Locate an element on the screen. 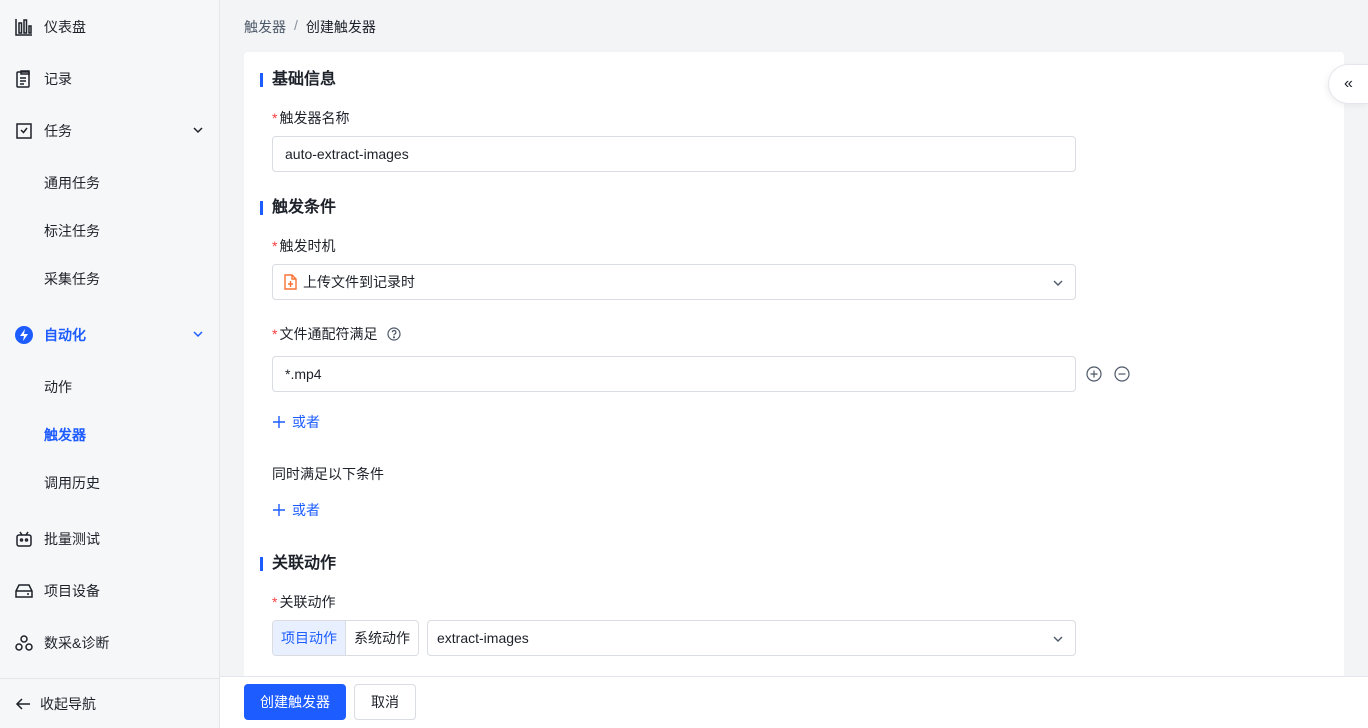  trigger-timing-value: 上传文件到记录时 is located at coordinates (359, 282).